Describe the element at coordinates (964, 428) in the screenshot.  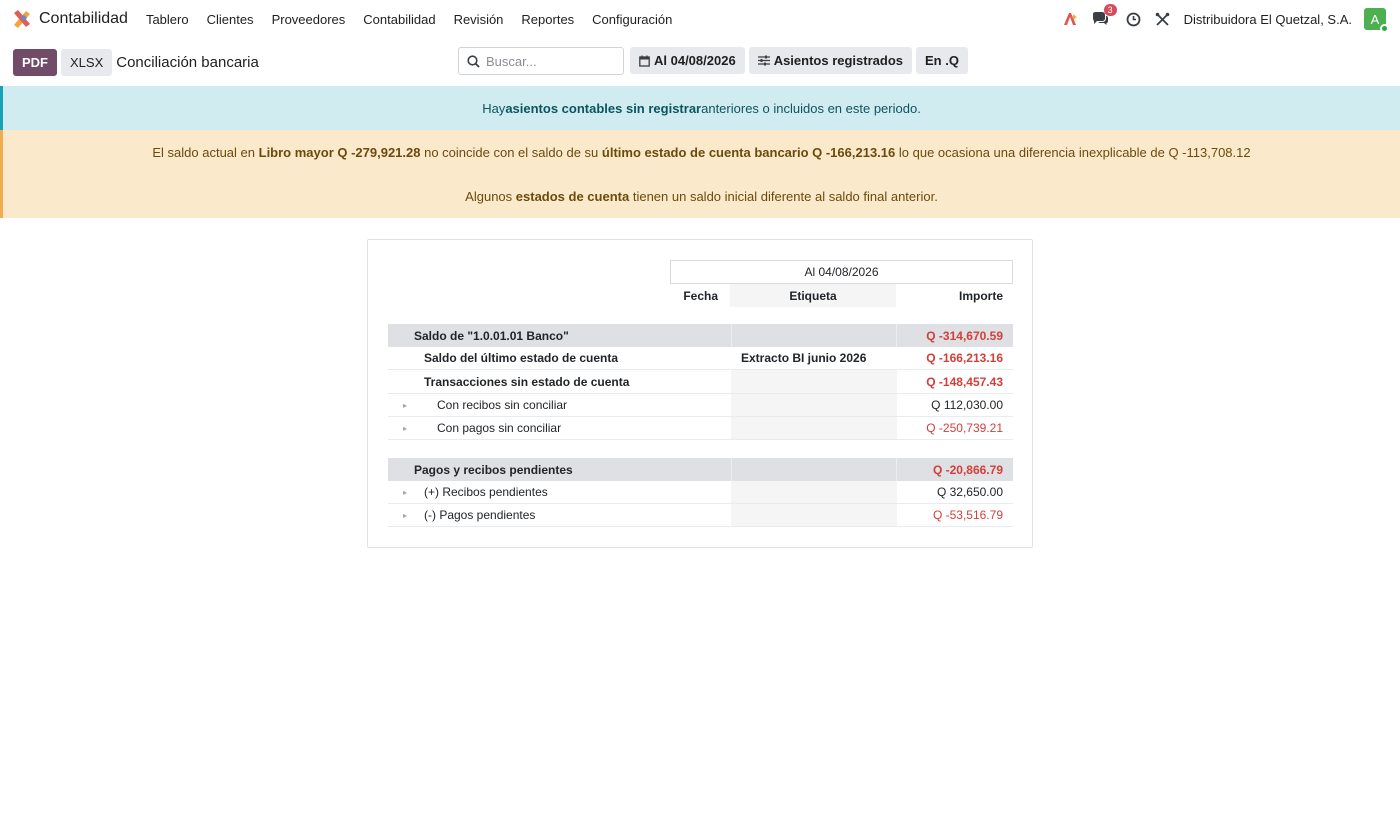
I see `row-amount: Q -250,739.21` at that location.